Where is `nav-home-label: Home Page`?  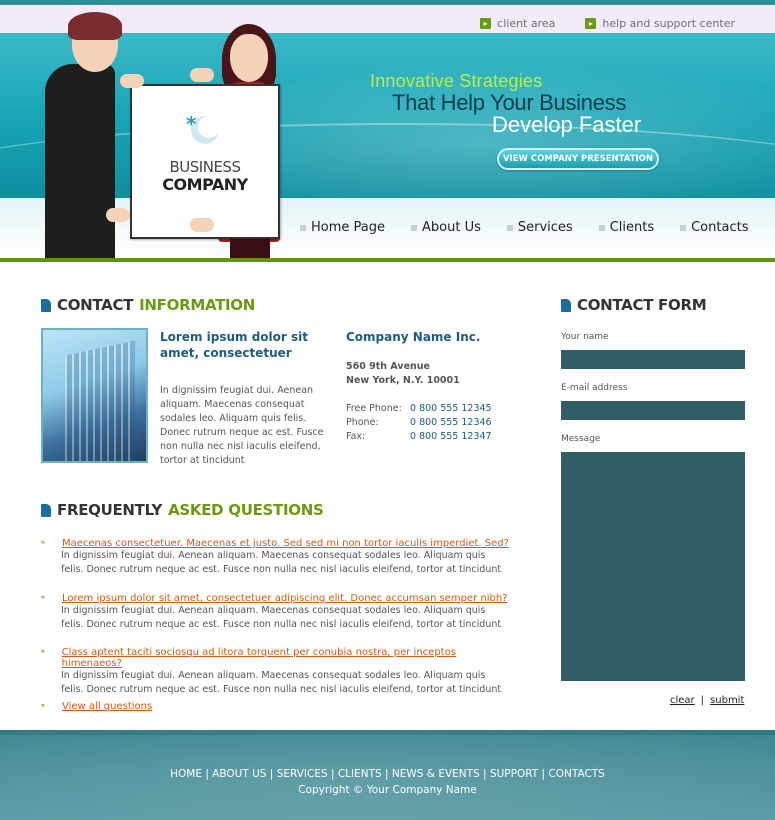
nav-home-label: Home Page is located at coordinates (348, 227).